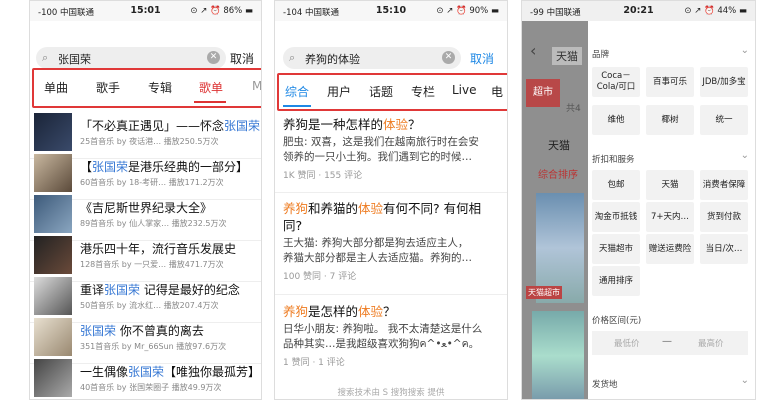 This screenshot has height=400, width=783. I want to click on playlist-title: 张国荣 你不曾真的离去, so click(142, 331).